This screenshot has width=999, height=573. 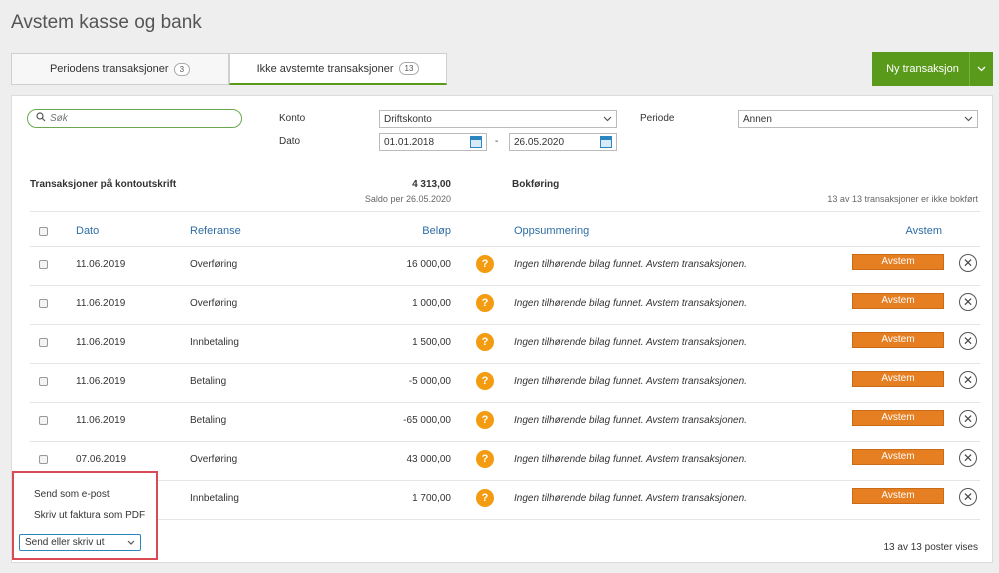 I want to click on search-box, so click(x=134, y=118).